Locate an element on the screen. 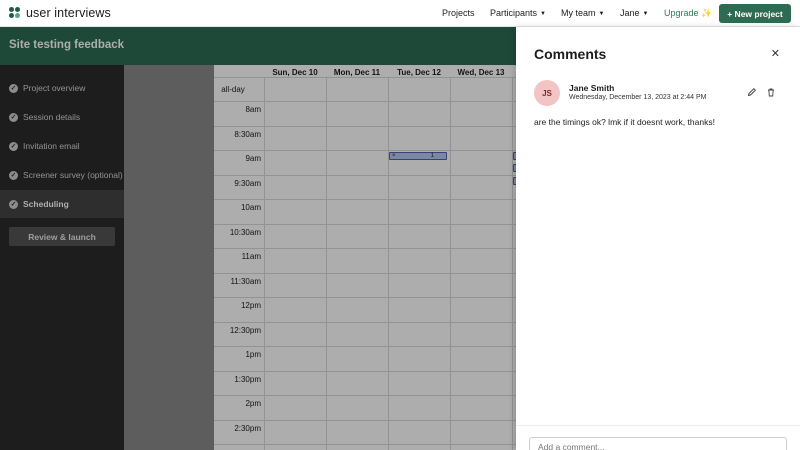 The image size is (800, 450). comment-input is located at coordinates (658, 443).